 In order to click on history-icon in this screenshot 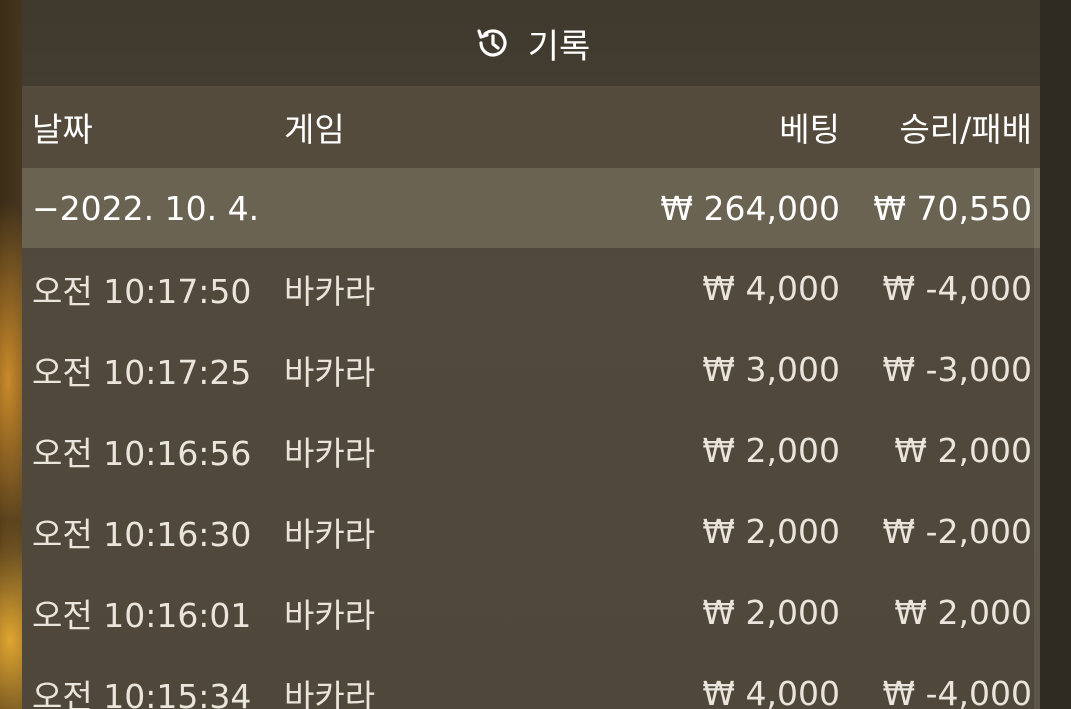, I will do `click(492, 43)`.